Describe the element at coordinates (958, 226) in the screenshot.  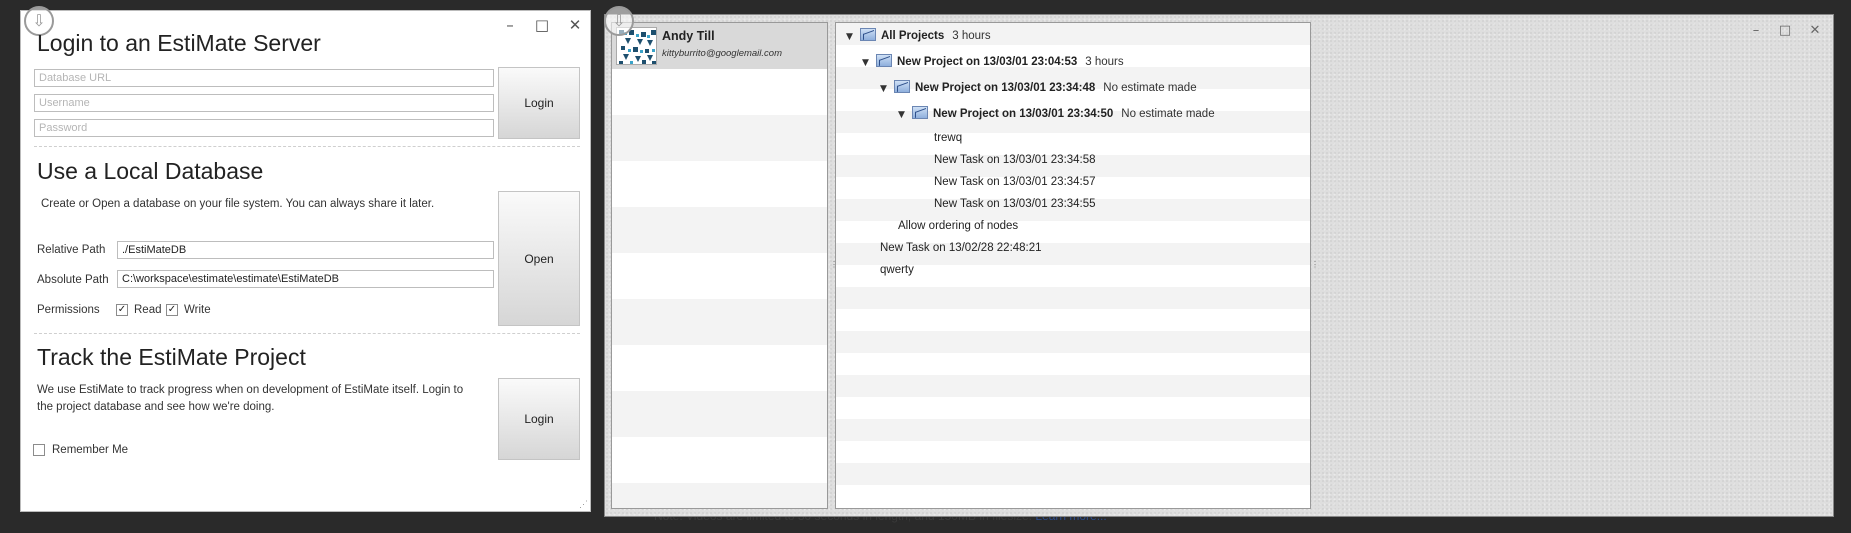
I see `tree-node-task: Allow ordering of nodes` at that location.